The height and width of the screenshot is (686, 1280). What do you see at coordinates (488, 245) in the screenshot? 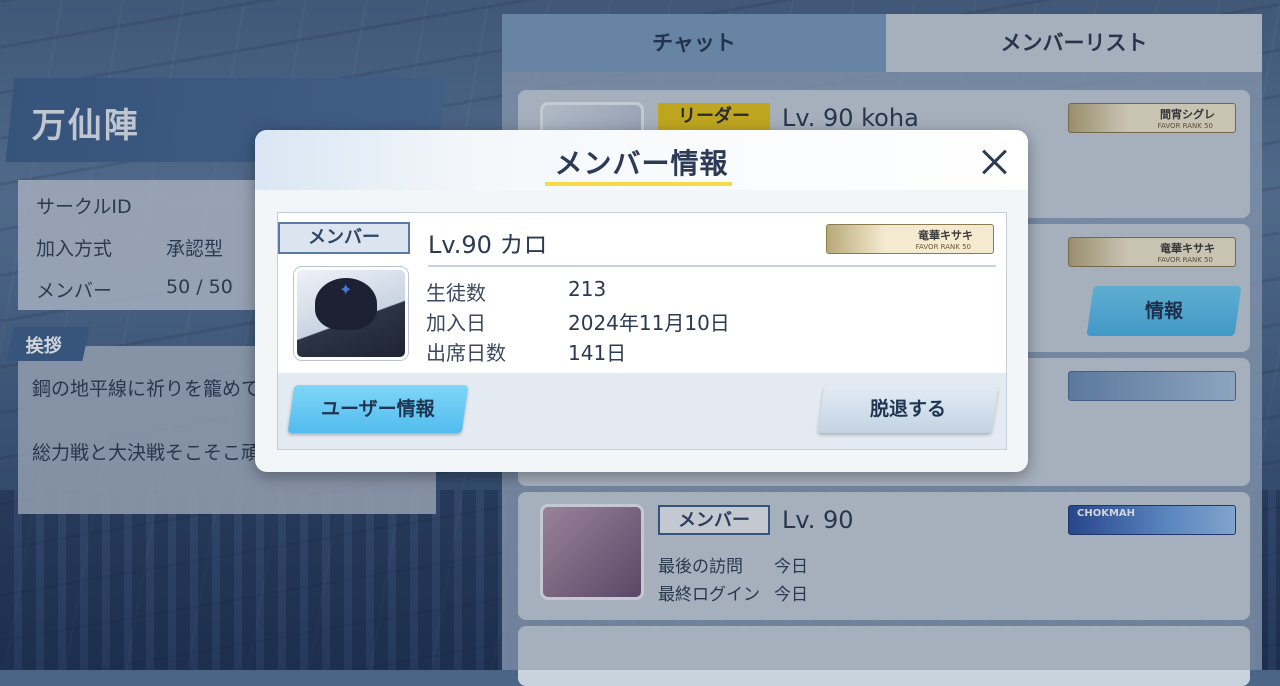
I see `member-level-name: Lv.90 カロ` at bounding box center [488, 245].